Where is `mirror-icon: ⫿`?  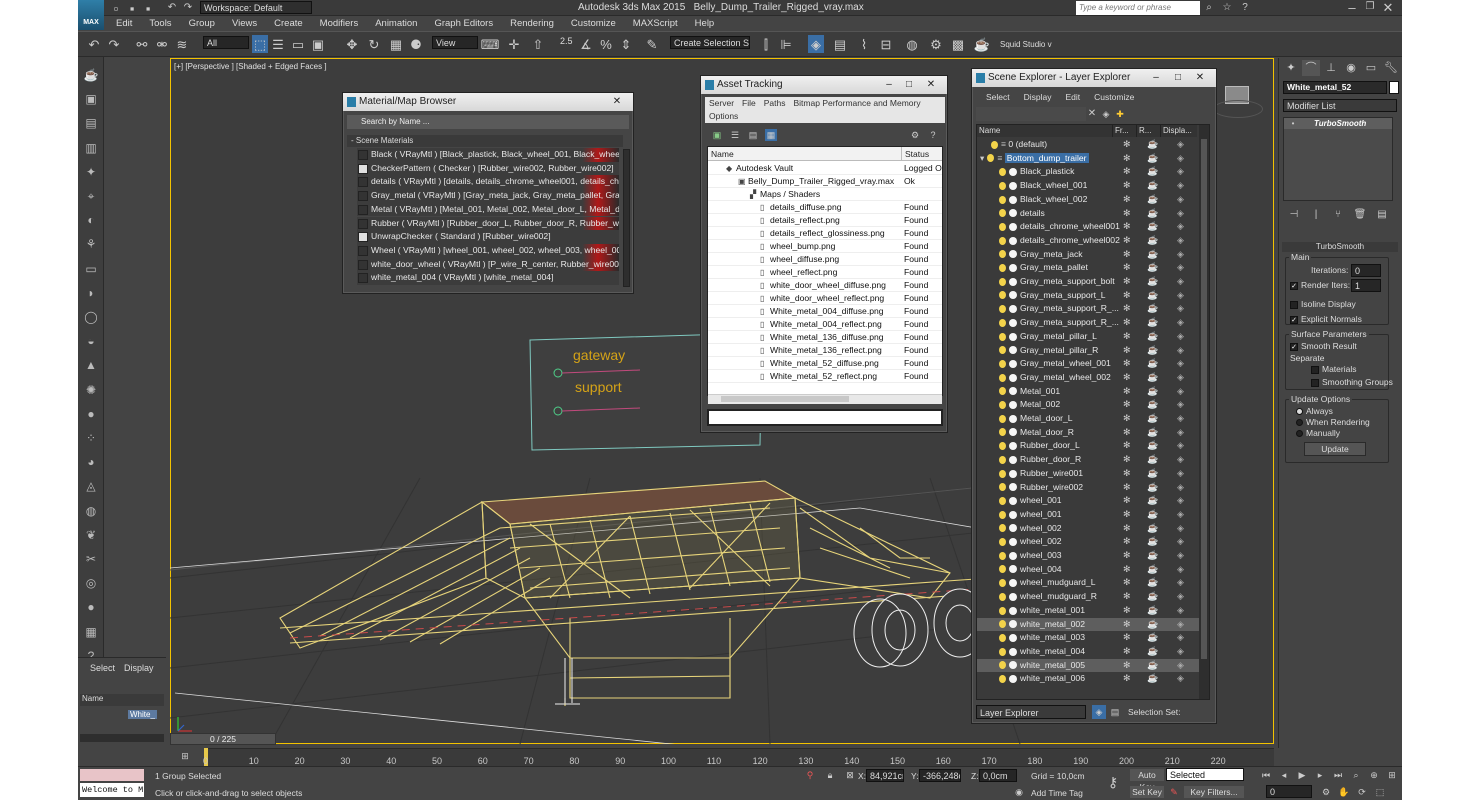 mirror-icon: ⫿ is located at coordinates (766, 44).